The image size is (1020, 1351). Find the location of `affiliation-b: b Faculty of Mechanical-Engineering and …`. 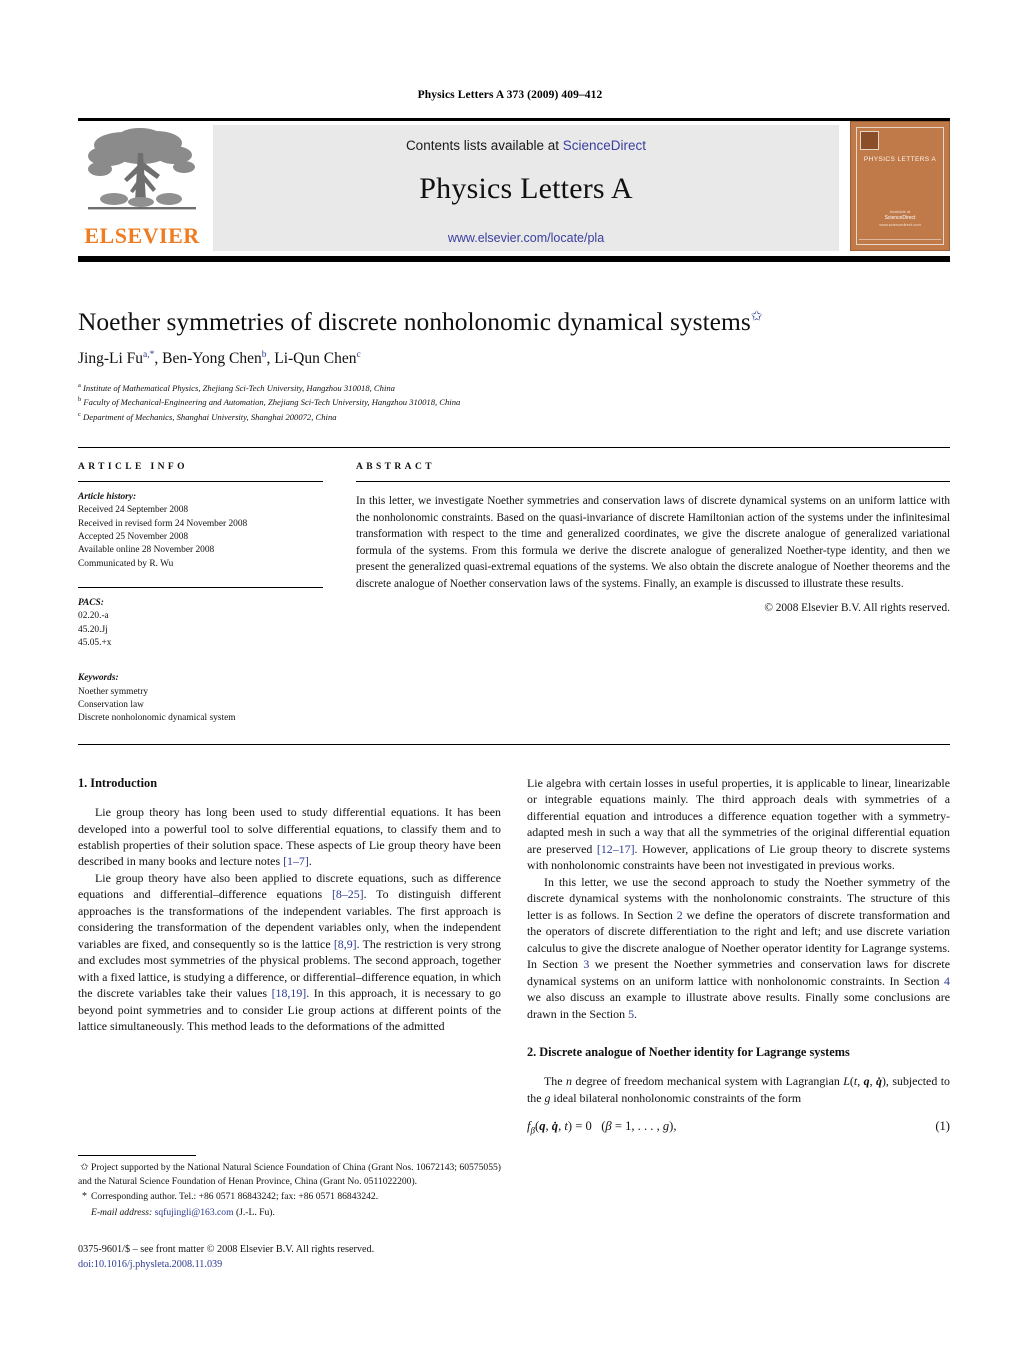

affiliation-b: b Faculty of Mechanical-Engineering and … is located at coordinates (508, 402).